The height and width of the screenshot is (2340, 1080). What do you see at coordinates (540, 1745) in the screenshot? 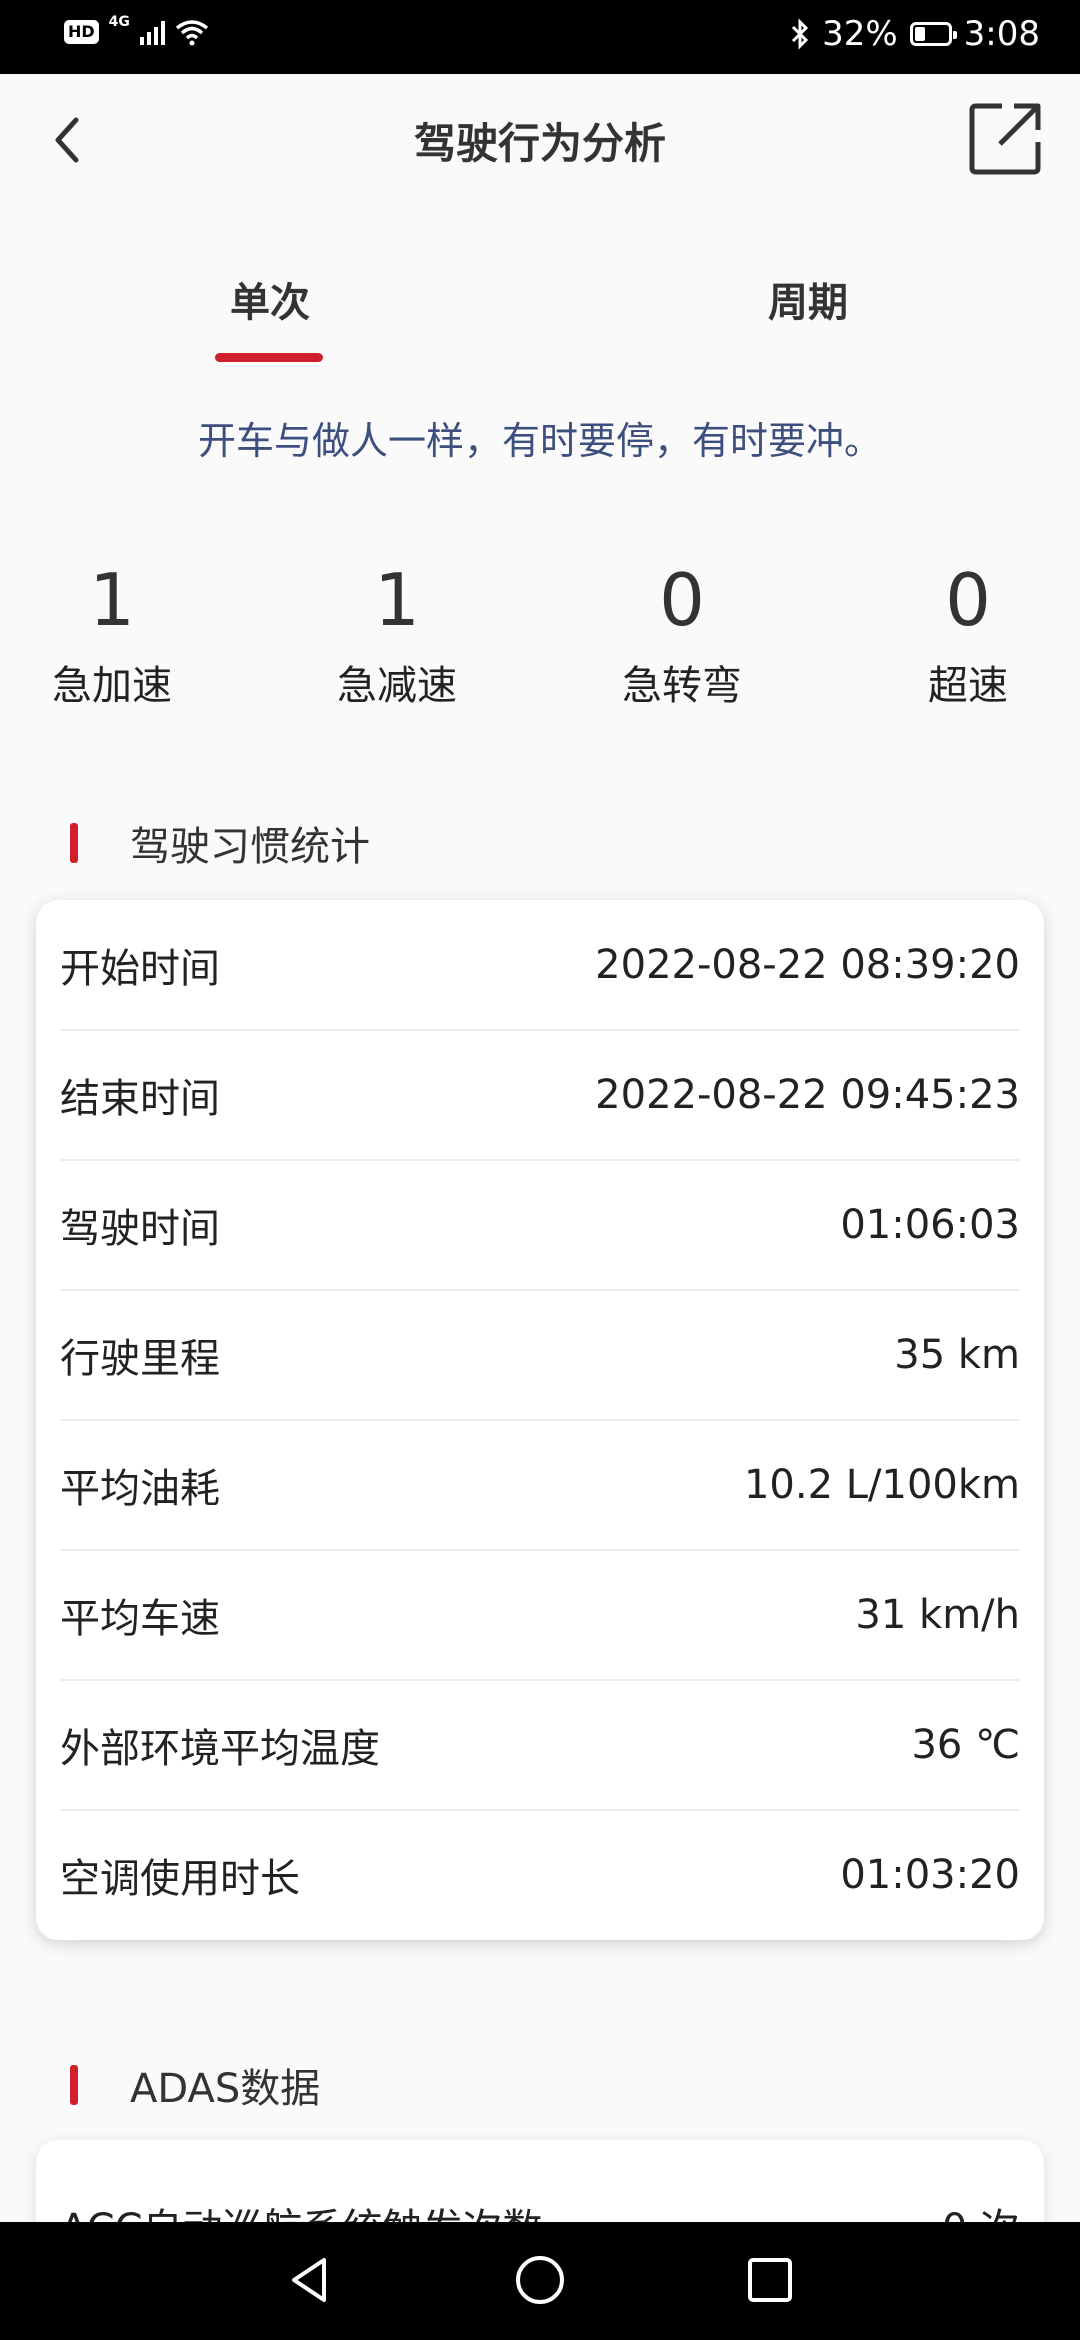
I see `list-item: 外部环境平均温度 36 ℃` at bounding box center [540, 1745].